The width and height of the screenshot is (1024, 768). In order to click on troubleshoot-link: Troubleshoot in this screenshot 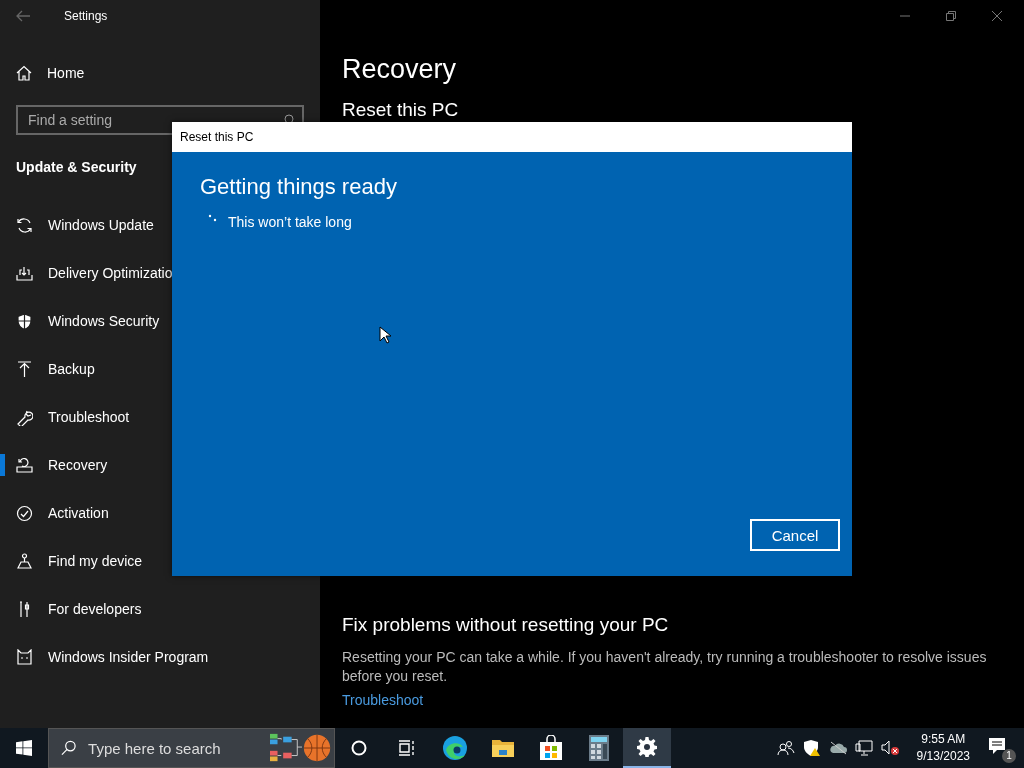, I will do `click(383, 700)`.